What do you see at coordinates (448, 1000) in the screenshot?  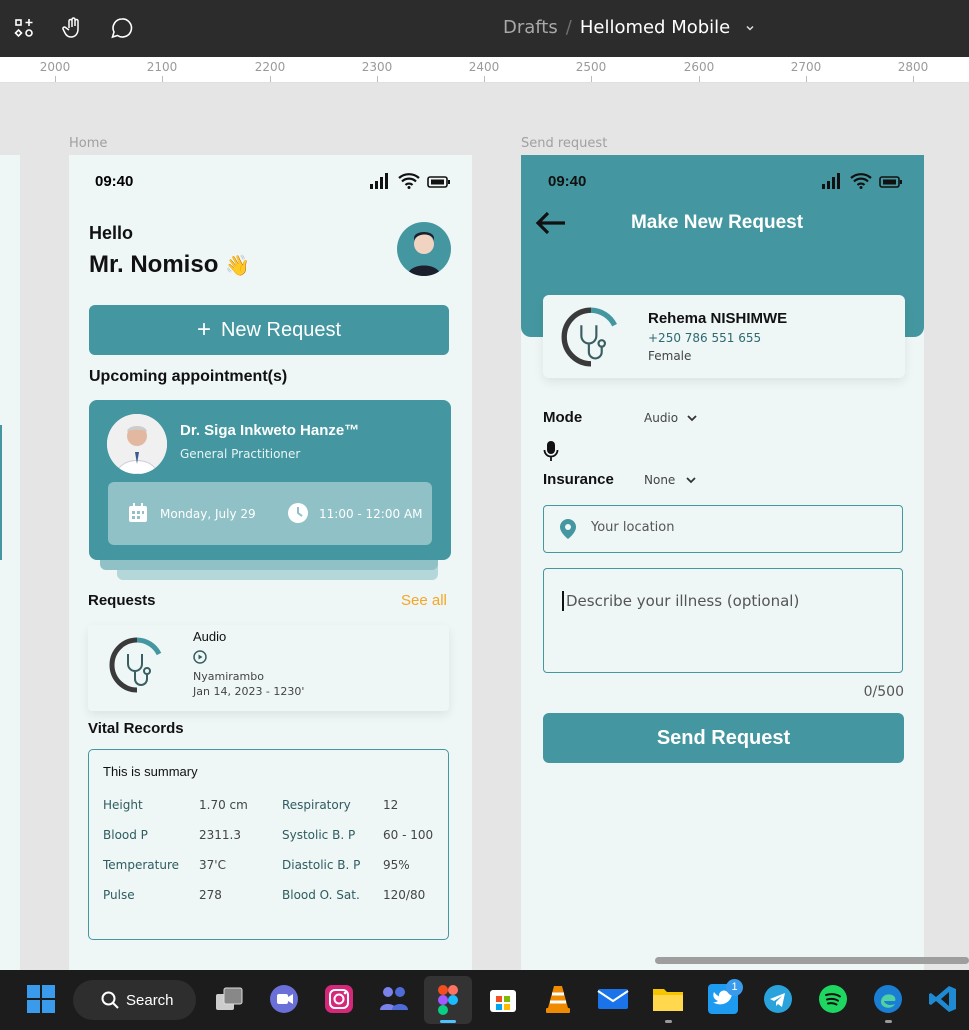 I see `figma-taskbar-active` at bounding box center [448, 1000].